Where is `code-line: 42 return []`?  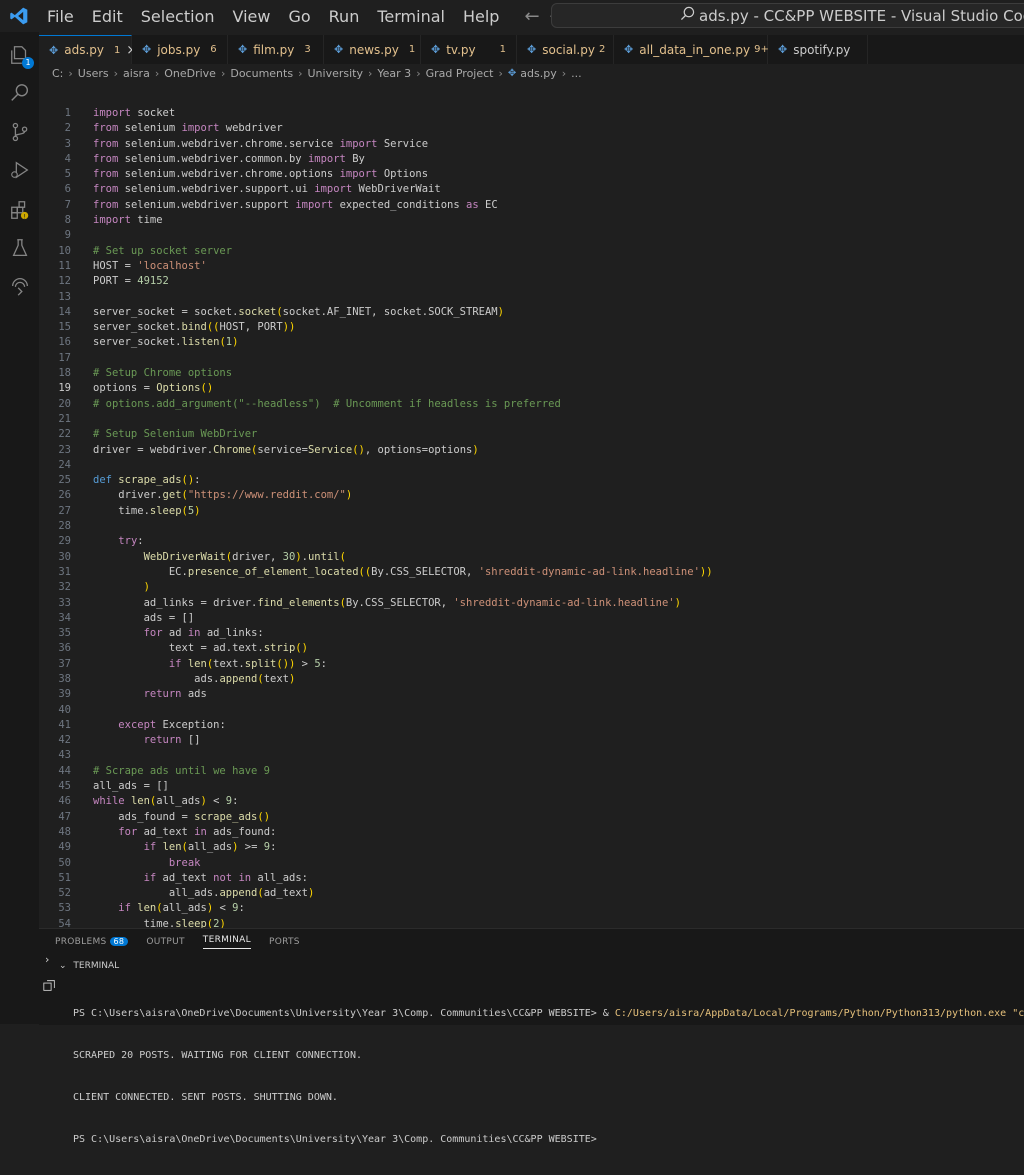
code-line: 42 return [] is located at coordinates (531, 740).